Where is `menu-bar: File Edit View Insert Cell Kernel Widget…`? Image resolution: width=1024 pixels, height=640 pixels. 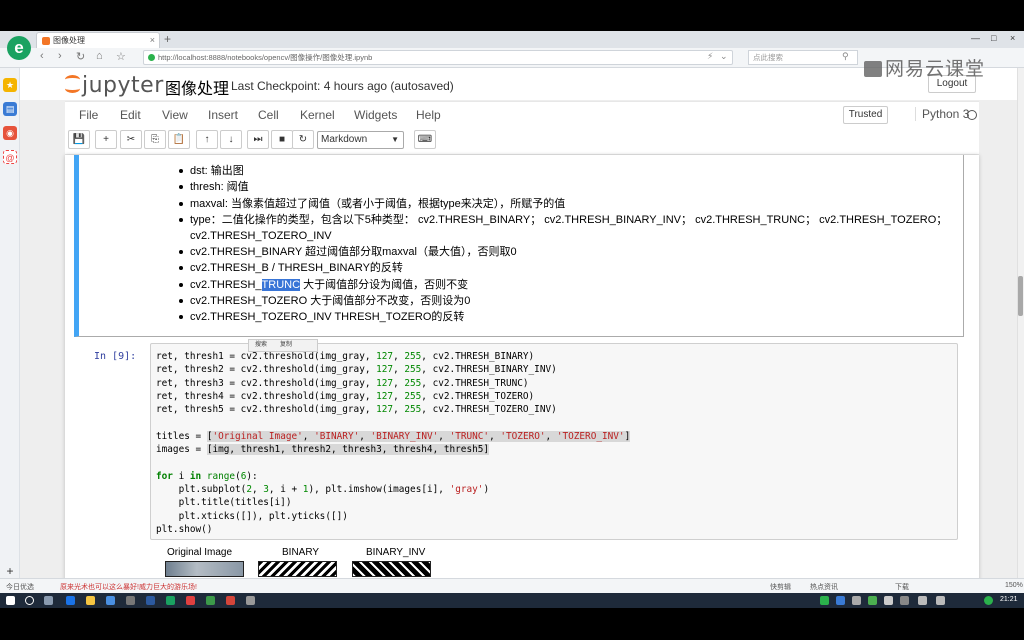 menu-bar: File Edit View Insert Cell Kernel Widget… is located at coordinates (522, 114).